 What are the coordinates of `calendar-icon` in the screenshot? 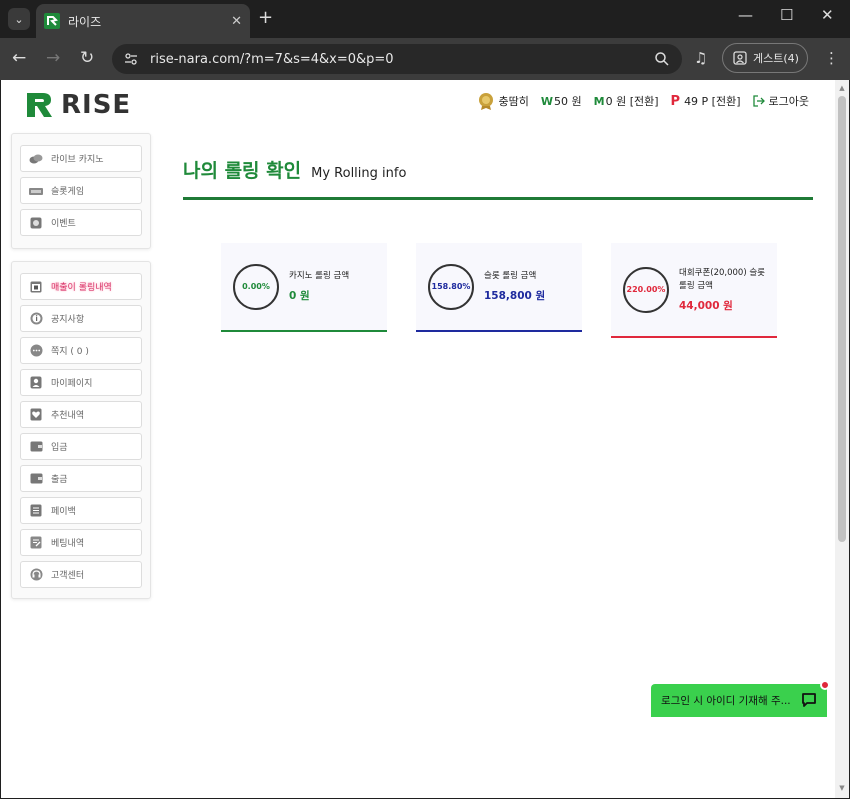 It's located at (36, 287).